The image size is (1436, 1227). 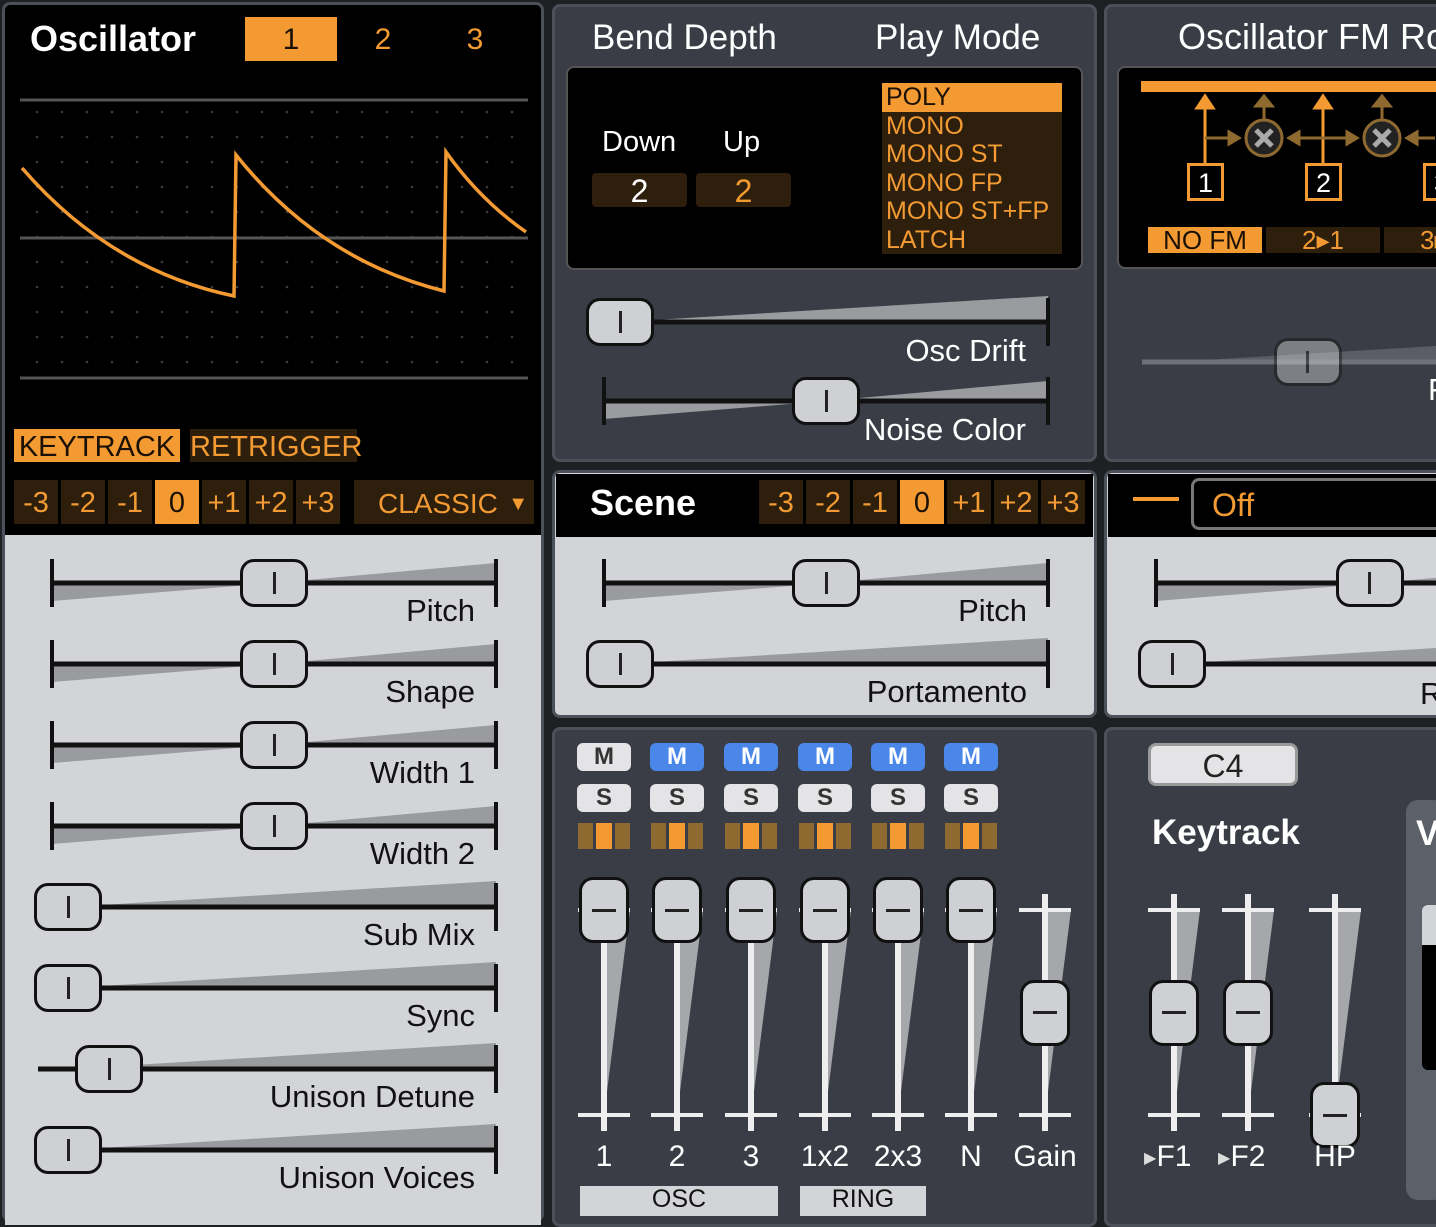 What do you see at coordinates (972, 182) in the screenshot?
I see `play-mode-mono-fp: MONO FP` at bounding box center [972, 182].